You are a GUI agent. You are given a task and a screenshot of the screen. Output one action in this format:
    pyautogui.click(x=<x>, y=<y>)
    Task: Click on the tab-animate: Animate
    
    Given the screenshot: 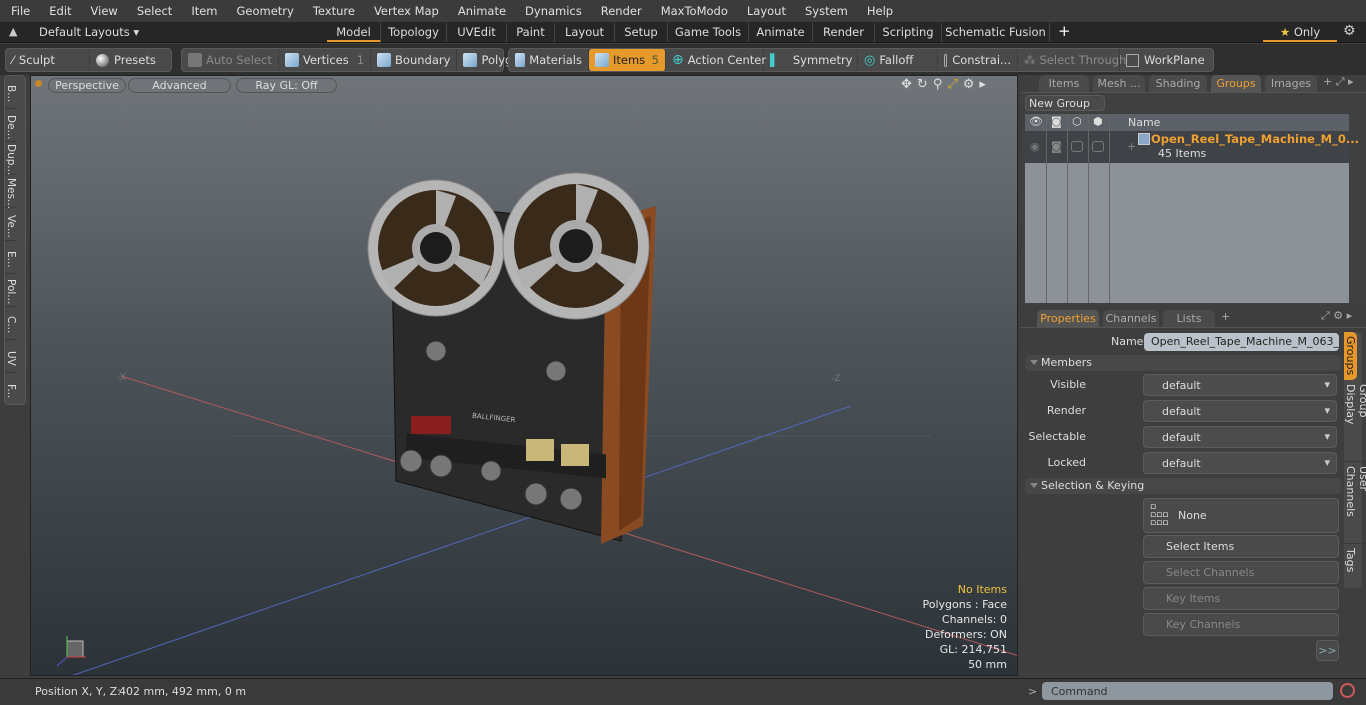 What is the action you would take?
    pyautogui.click(x=781, y=32)
    